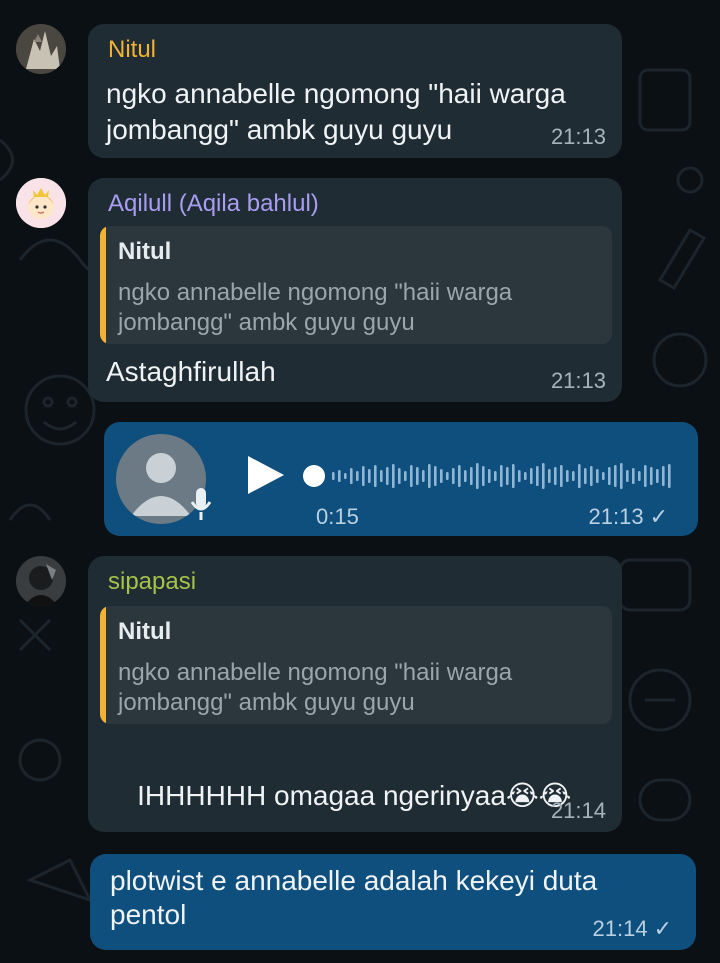 The height and width of the screenshot is (963, 720). What do you see at coordinates (152, 581) in the screenshot?
I see `sender-name: sipapasi` at bounding box center [152, 581].